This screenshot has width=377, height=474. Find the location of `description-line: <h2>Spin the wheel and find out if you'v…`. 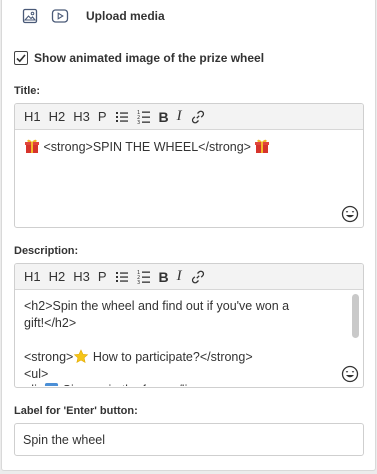

description-line: <h2>Spin the wheel and find out if you'v… is located at coordinates (157, 306).